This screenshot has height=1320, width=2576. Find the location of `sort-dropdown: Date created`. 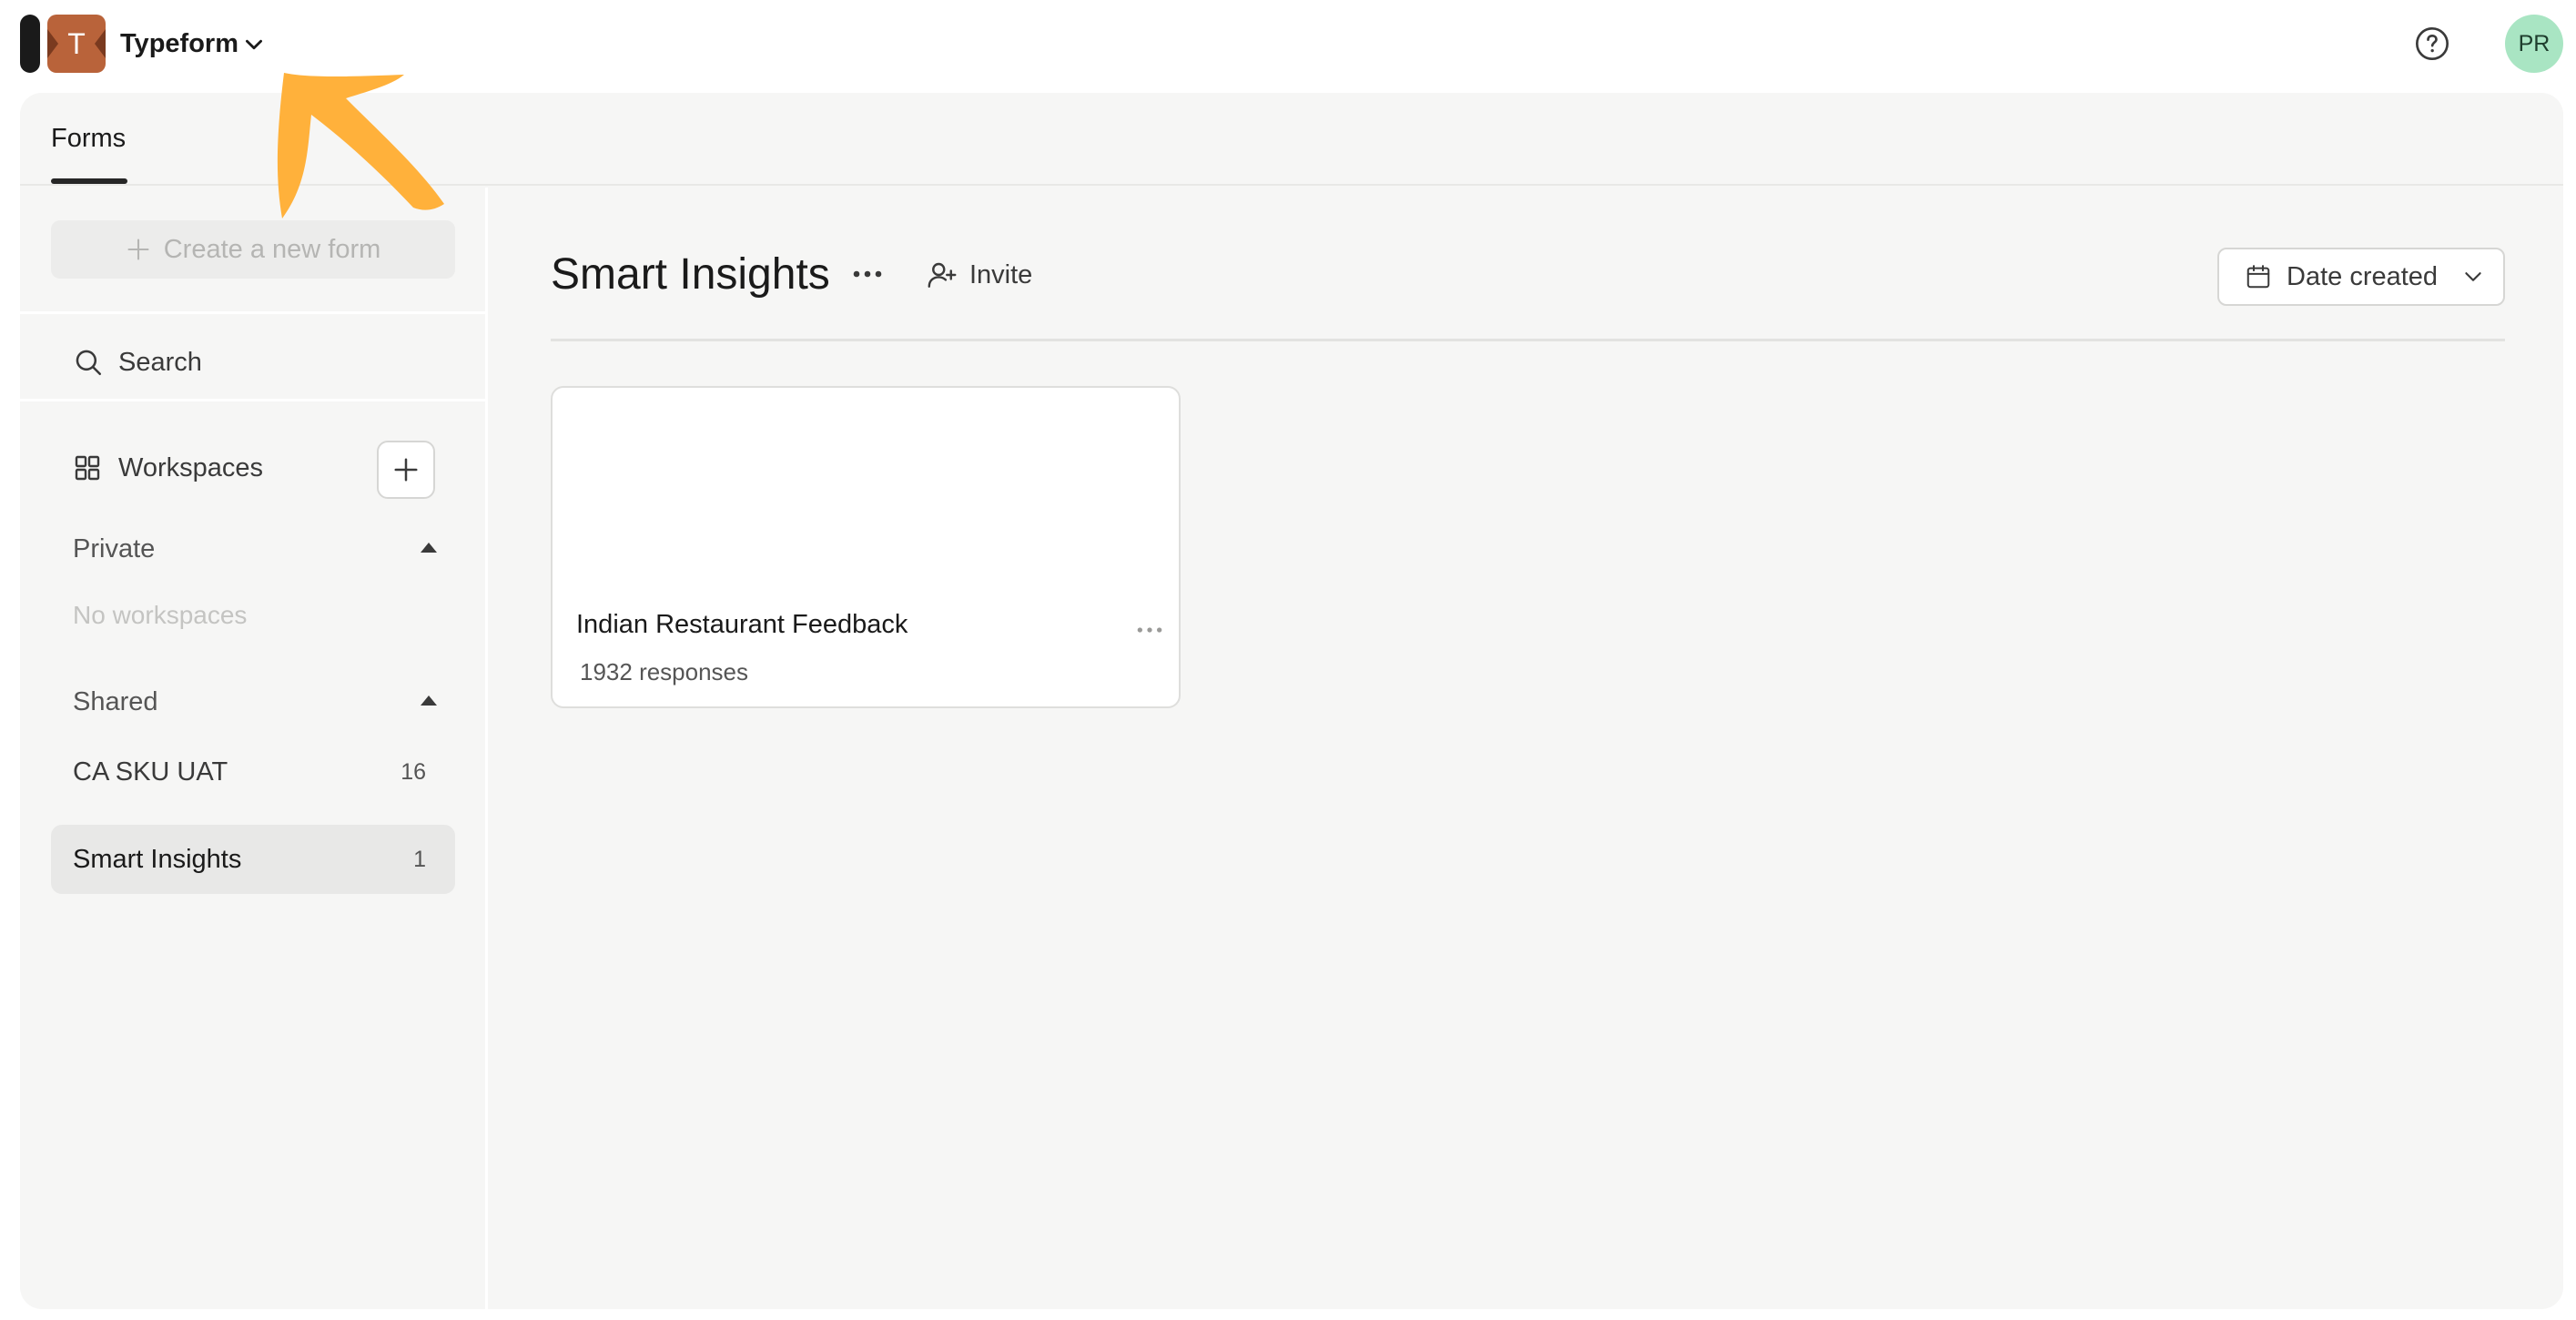

sort-dropdown: Date created is located at coordinates (2361, 277).